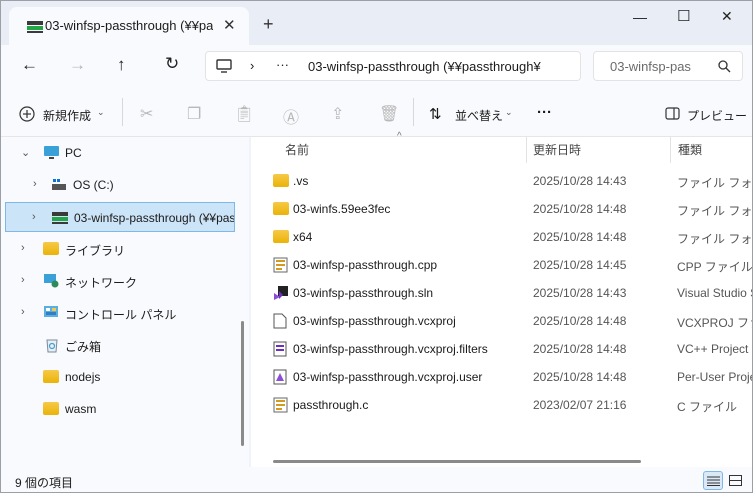 The image size is (753, 493). I want to click on paste-icon: 📋︎, so click(244, 114).